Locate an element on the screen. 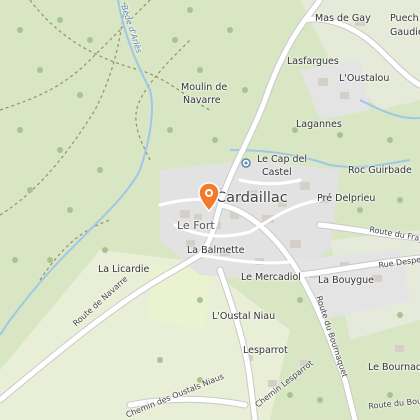 Image resolution: width=420 pixels, height=420 pixels. place-label-cap-del: Le Cap del is located at coordinates (282, 159).